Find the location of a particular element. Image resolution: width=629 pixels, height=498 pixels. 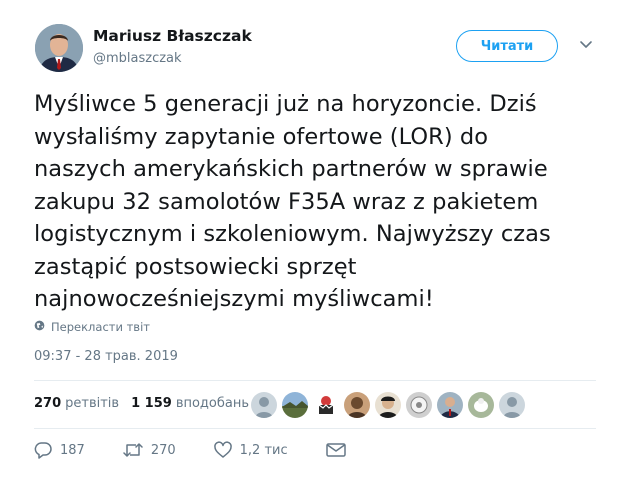

author-handle: @mblaszczak is located at coordinates (137, 58).